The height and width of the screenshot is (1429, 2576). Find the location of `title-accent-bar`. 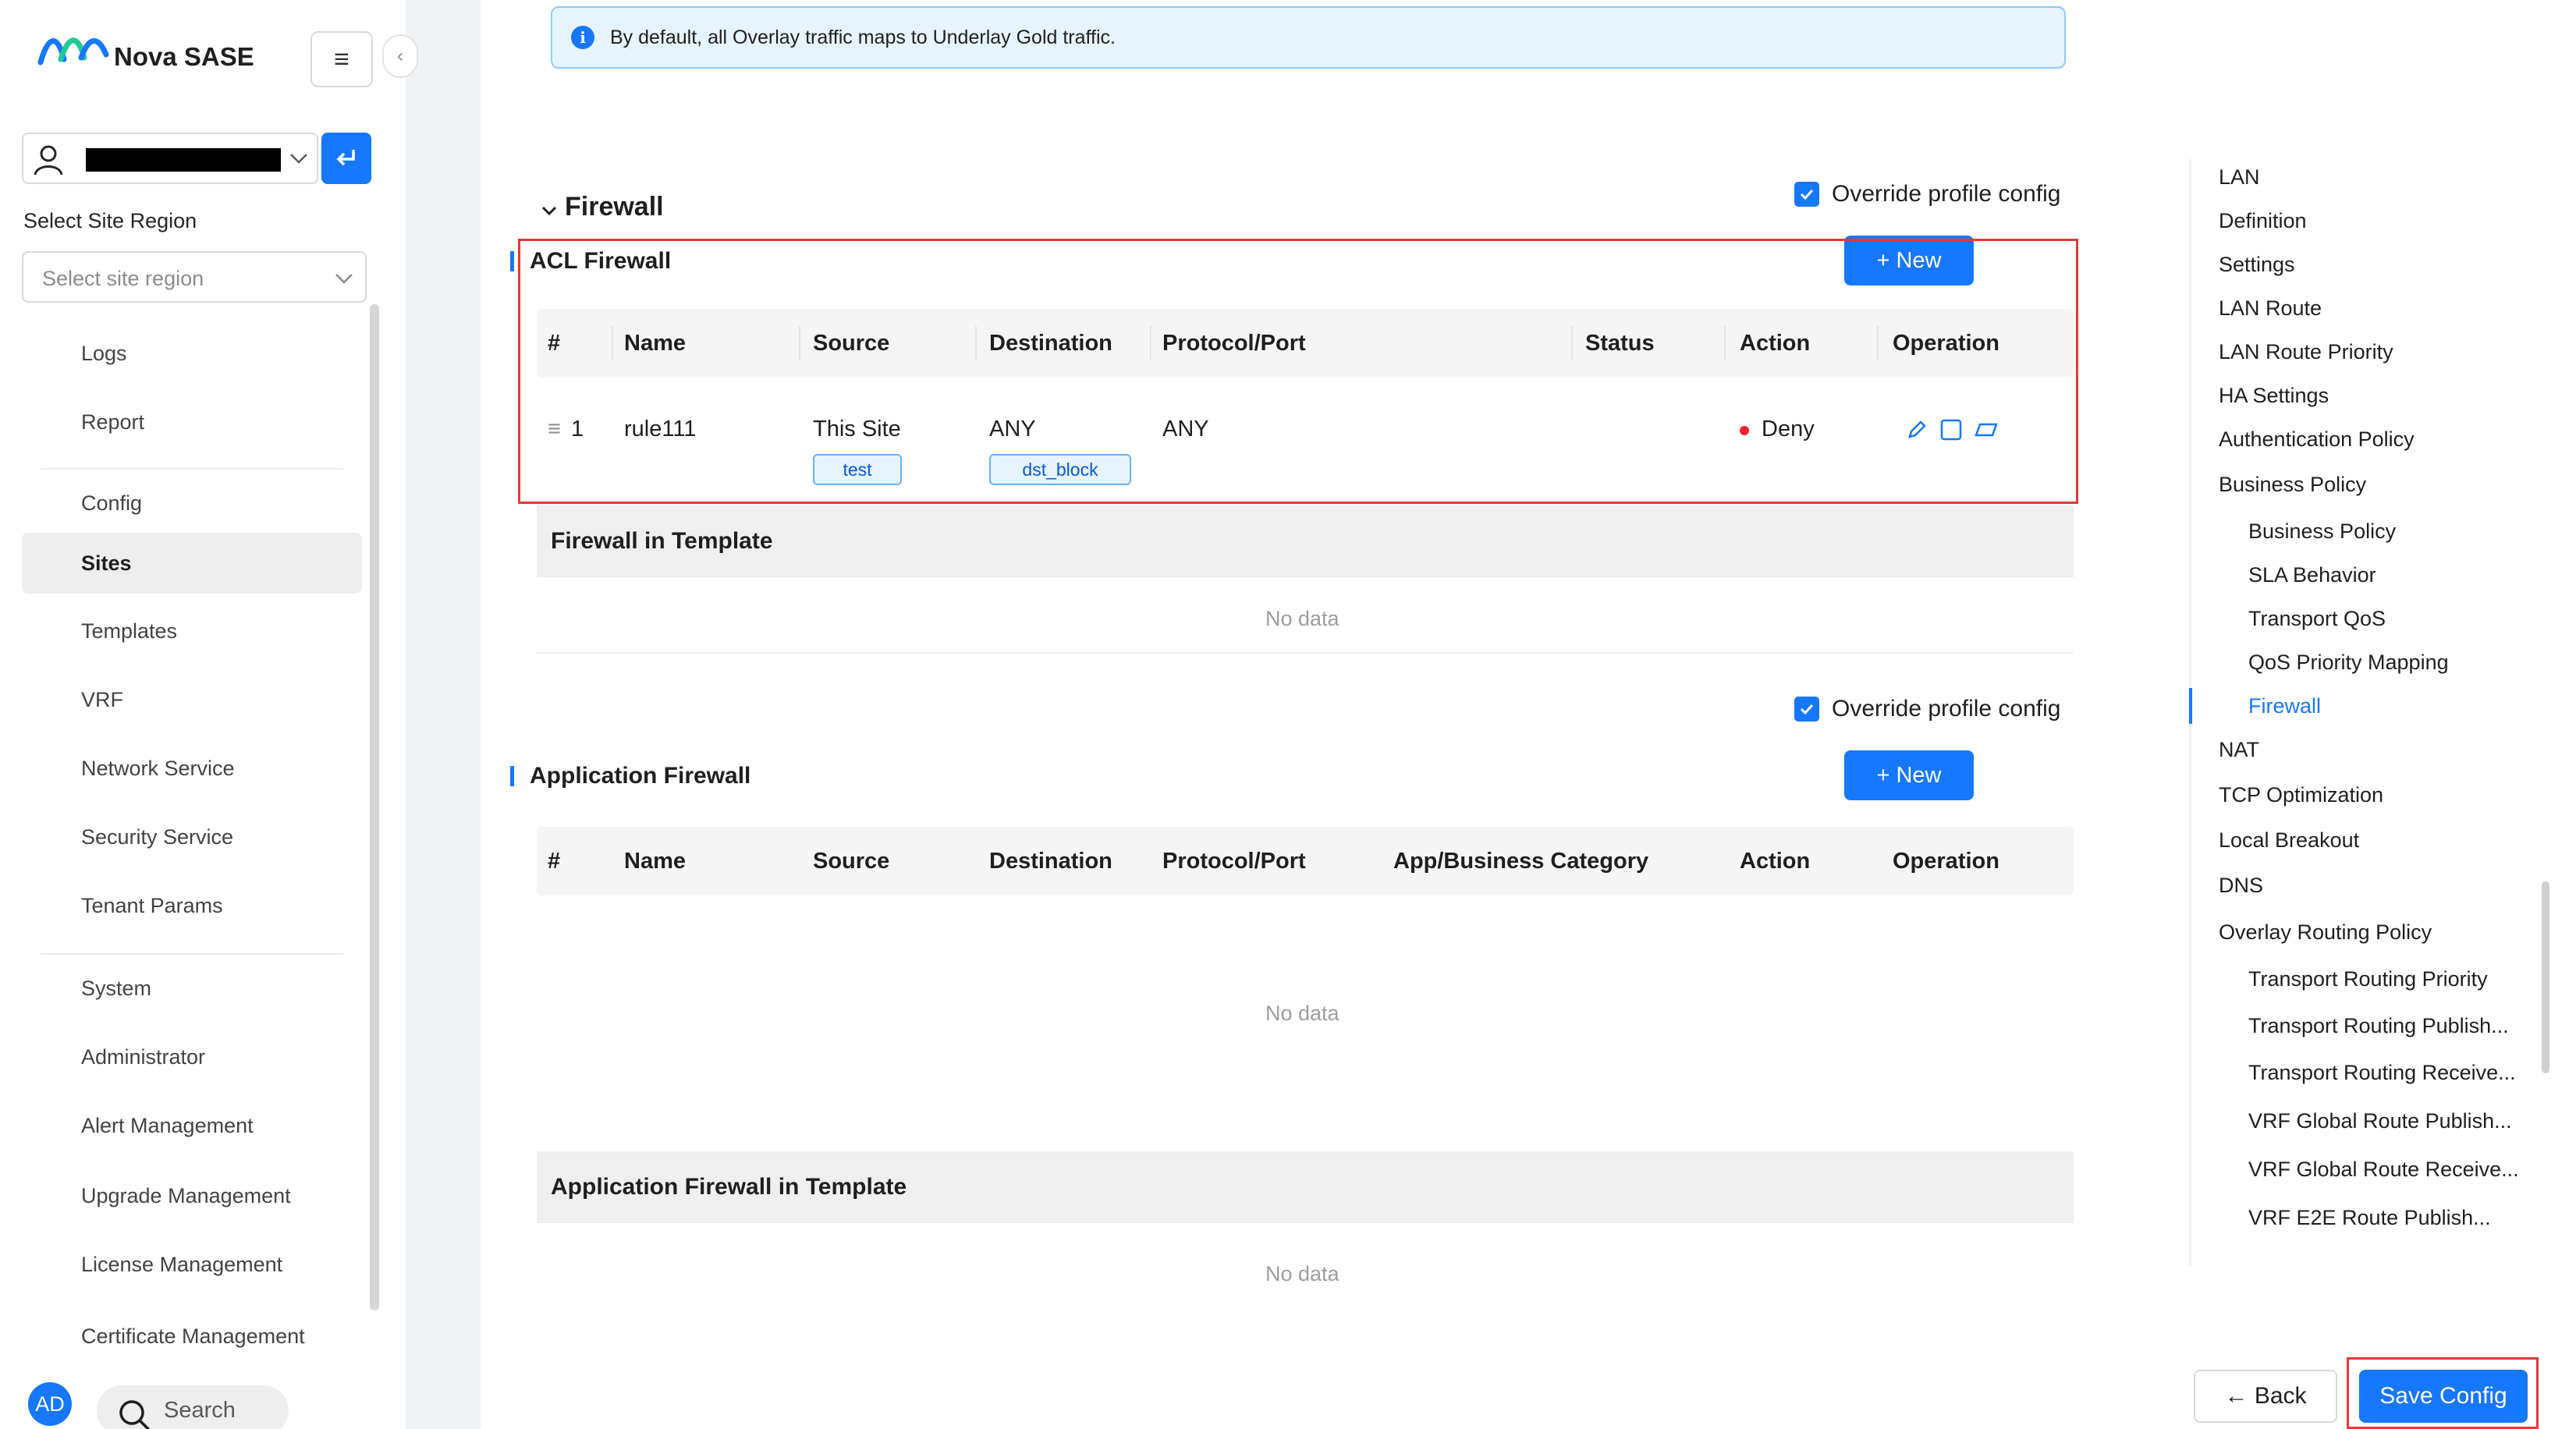

title-accent-bar is located at coordinates (512, 261).